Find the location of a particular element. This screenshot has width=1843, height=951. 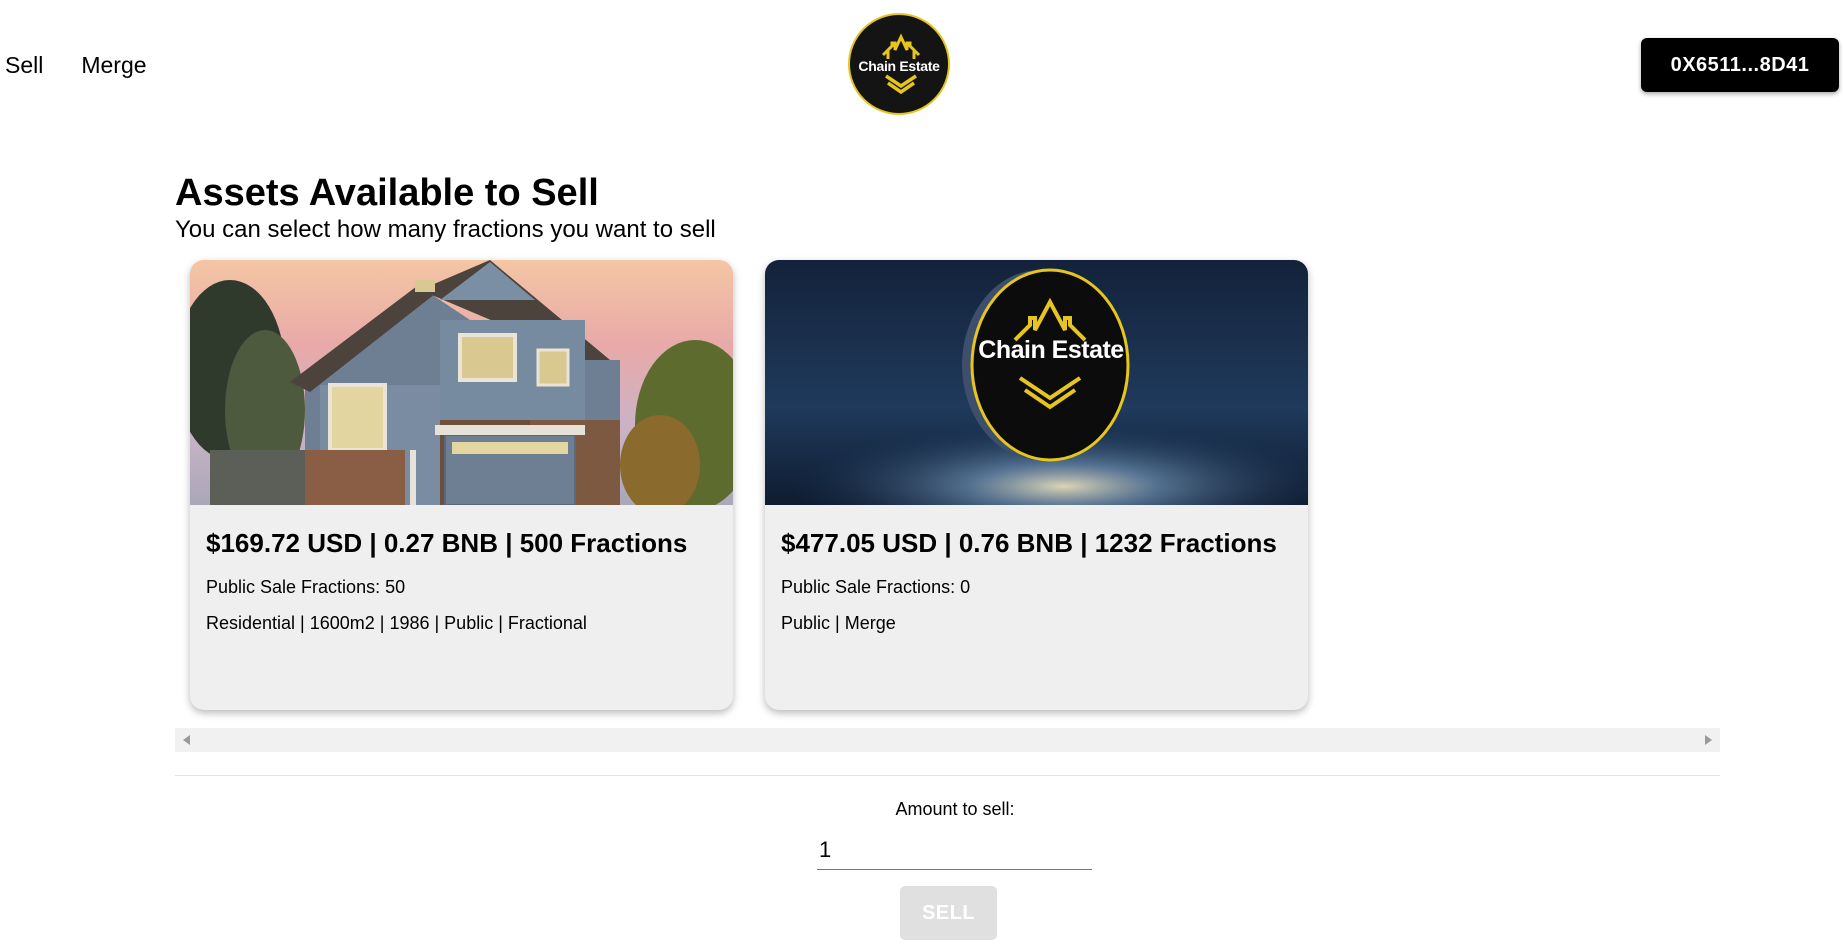

public-sale-fractions: Public Sale Fractions: 0 is located at coordinates (876, 587).